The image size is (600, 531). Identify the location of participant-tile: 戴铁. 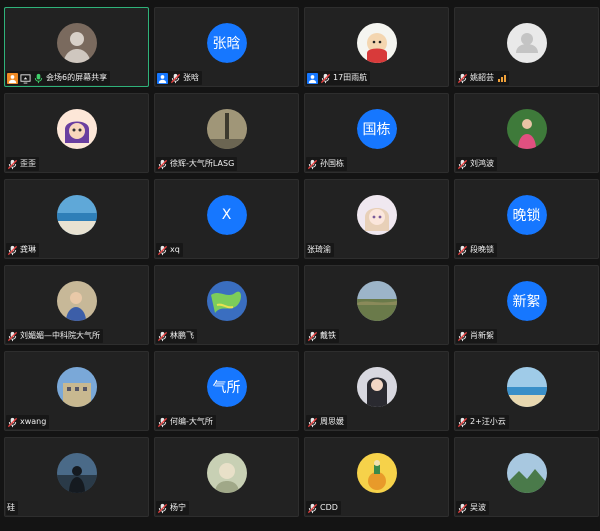
(376, 305).